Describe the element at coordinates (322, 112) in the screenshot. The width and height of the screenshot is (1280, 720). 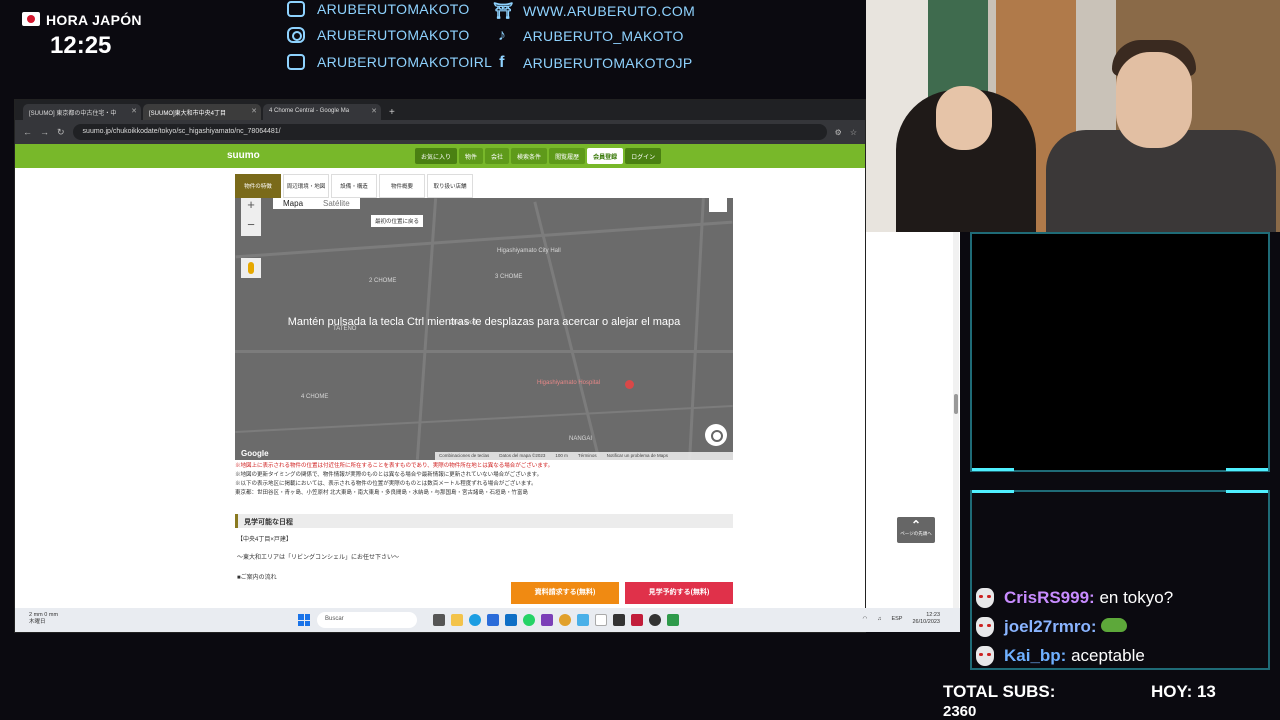
I see `browser-tab: 4 Chome Central - Google Ma ✕` at that location.